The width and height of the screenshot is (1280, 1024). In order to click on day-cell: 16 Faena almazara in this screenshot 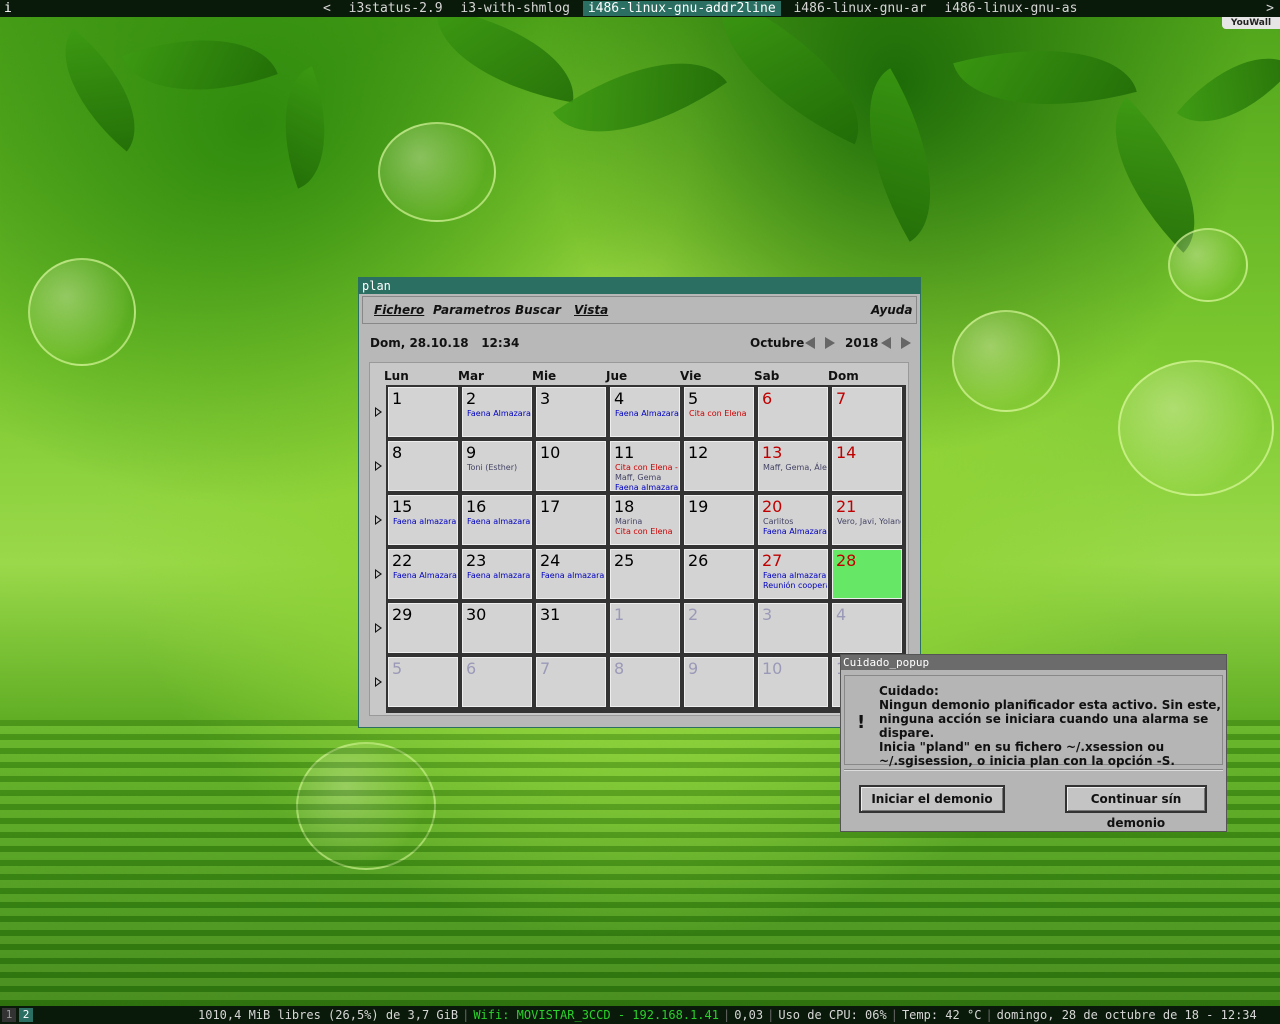, I will do `click(497, 520)`.